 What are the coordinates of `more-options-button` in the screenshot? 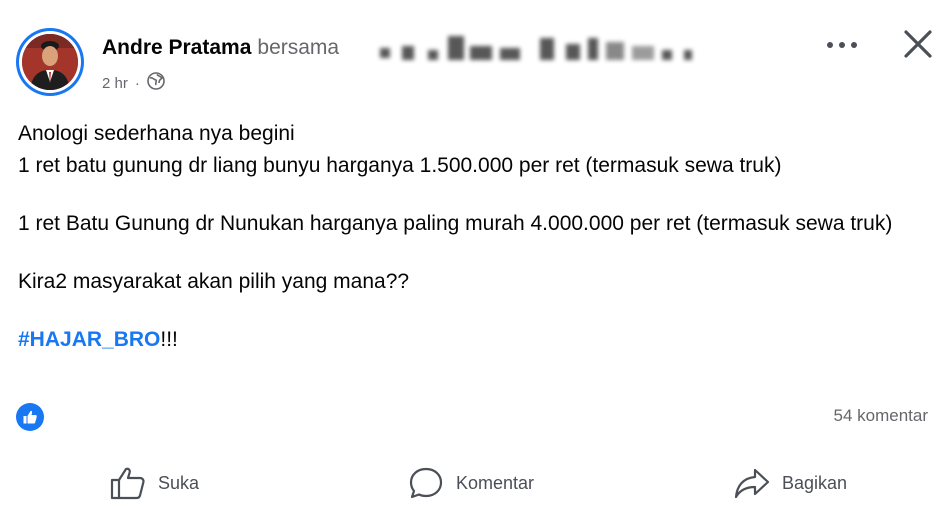 It's located at (842, 45).